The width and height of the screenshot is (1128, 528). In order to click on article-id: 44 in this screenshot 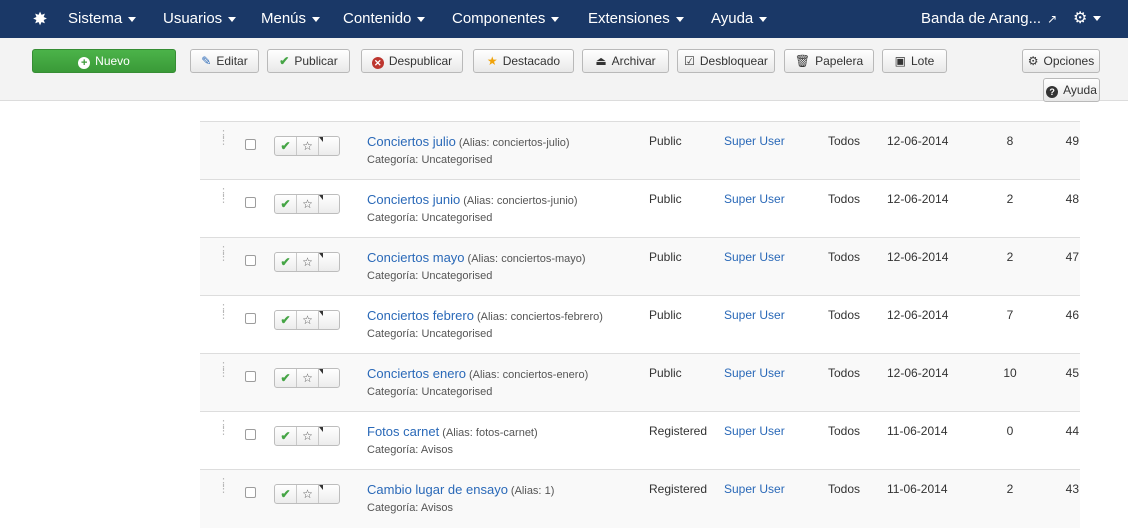, I will do `click(1072, 431)`.